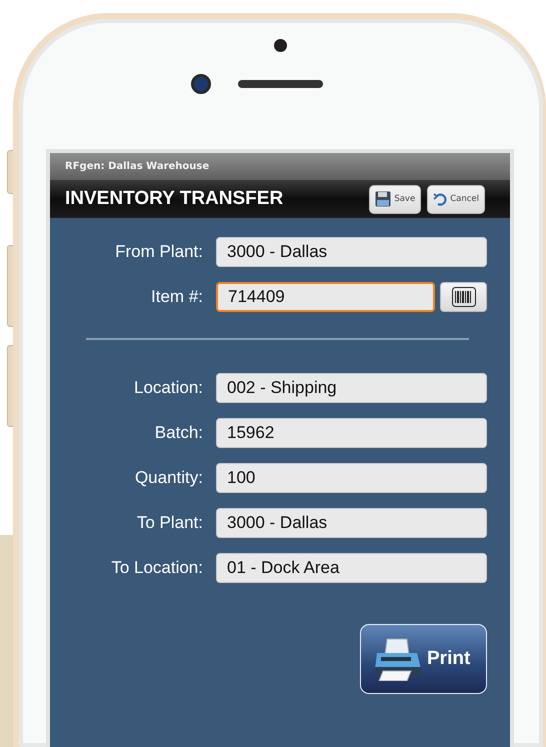 This screenshot has height=747, width=546. I want to click on input-field: 002 - Shipping, so click(351, 388).